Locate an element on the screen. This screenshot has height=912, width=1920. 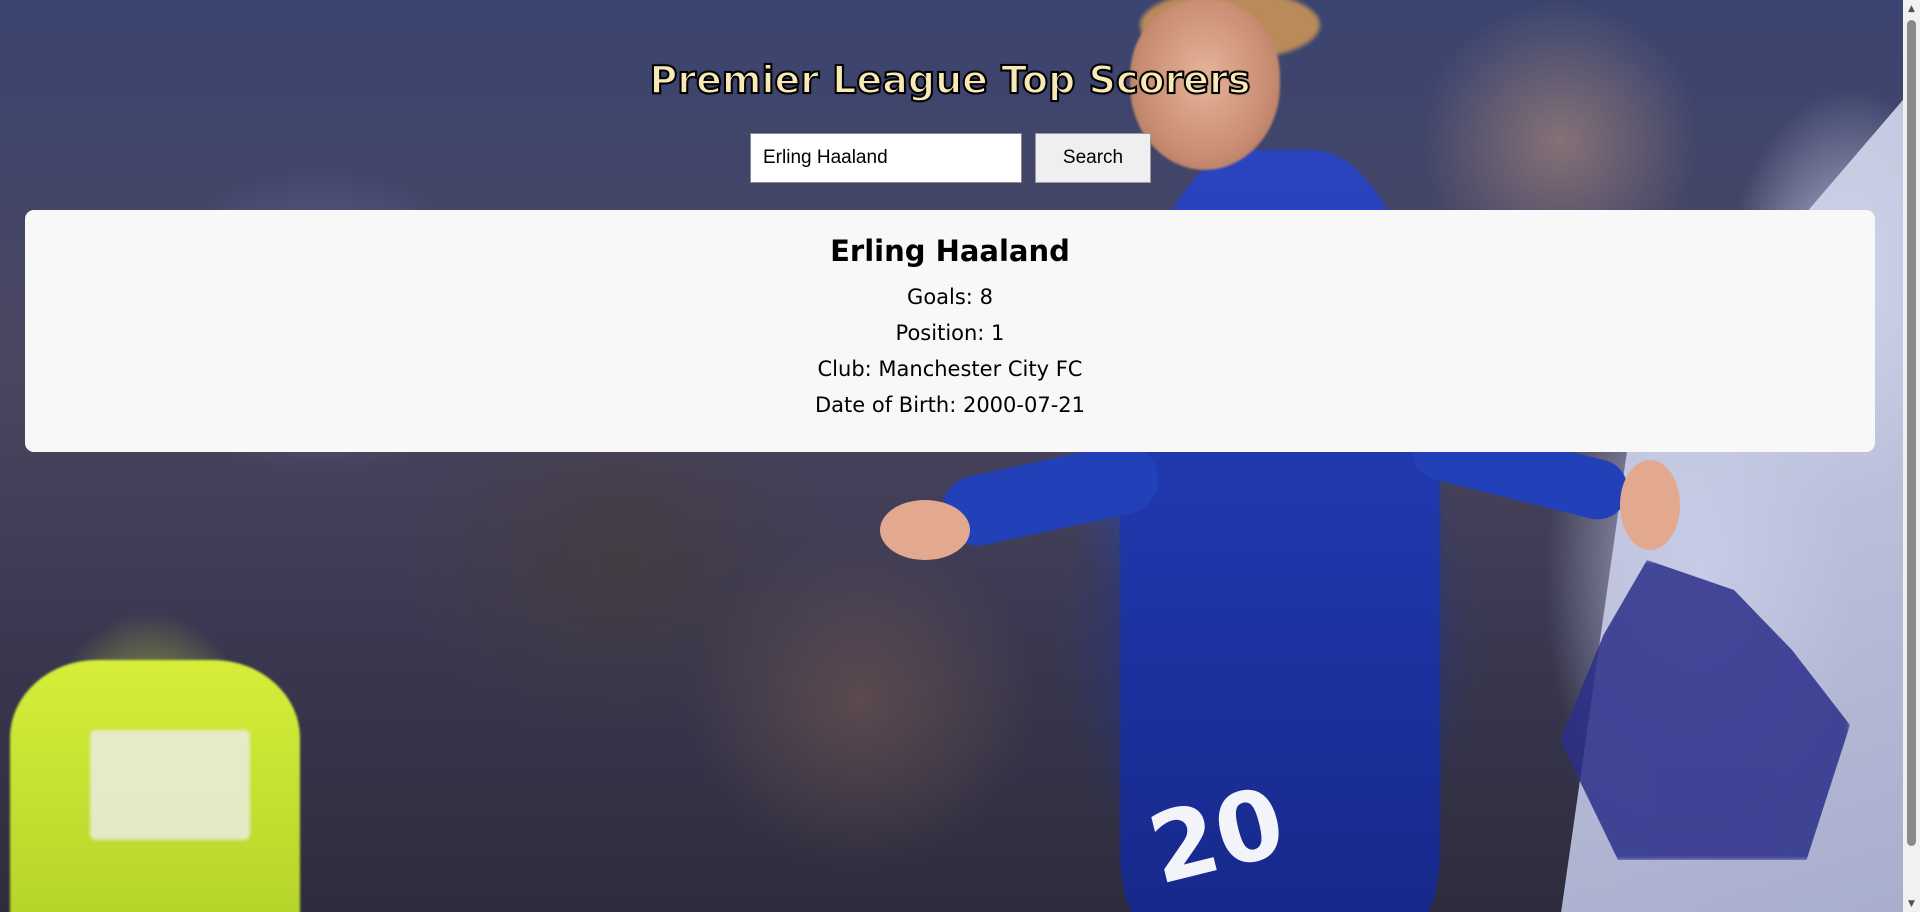
chevron-up-icon: ▲ is located at coordinates (1911, 8).